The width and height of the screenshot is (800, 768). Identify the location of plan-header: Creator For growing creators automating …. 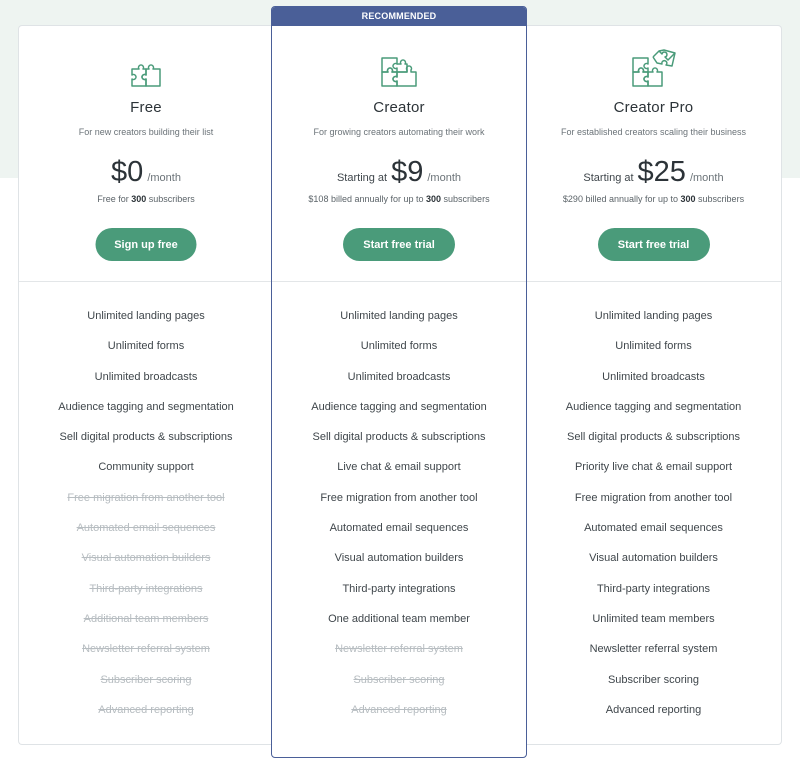
(399, 153).